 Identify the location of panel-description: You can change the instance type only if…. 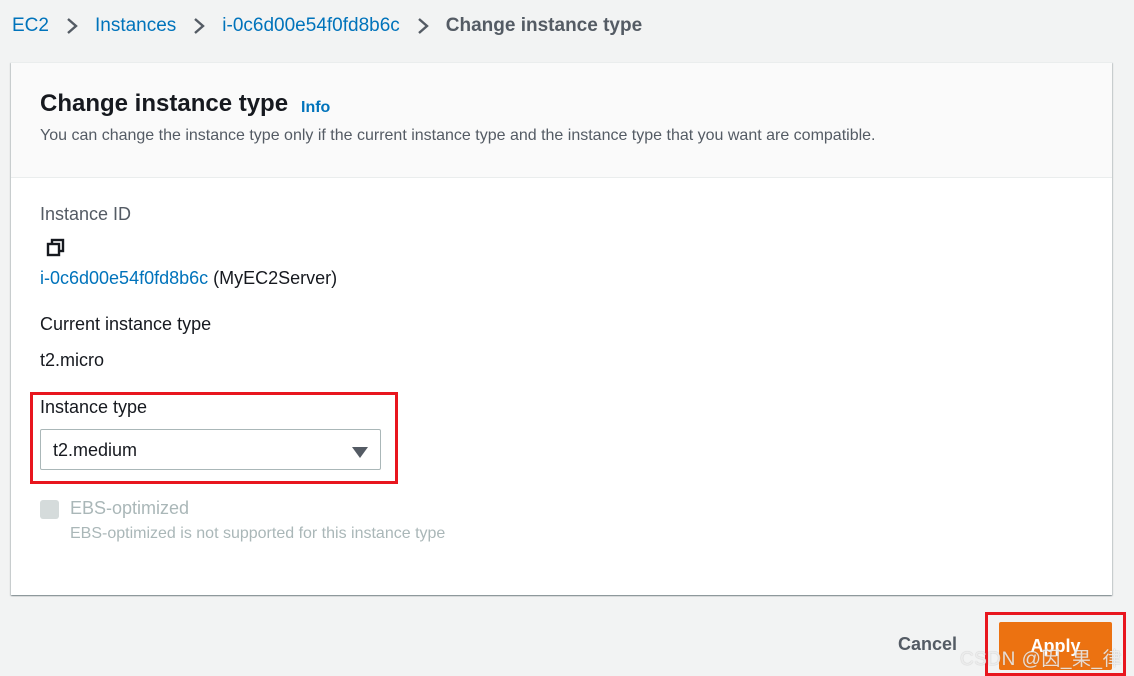
(458, 135).